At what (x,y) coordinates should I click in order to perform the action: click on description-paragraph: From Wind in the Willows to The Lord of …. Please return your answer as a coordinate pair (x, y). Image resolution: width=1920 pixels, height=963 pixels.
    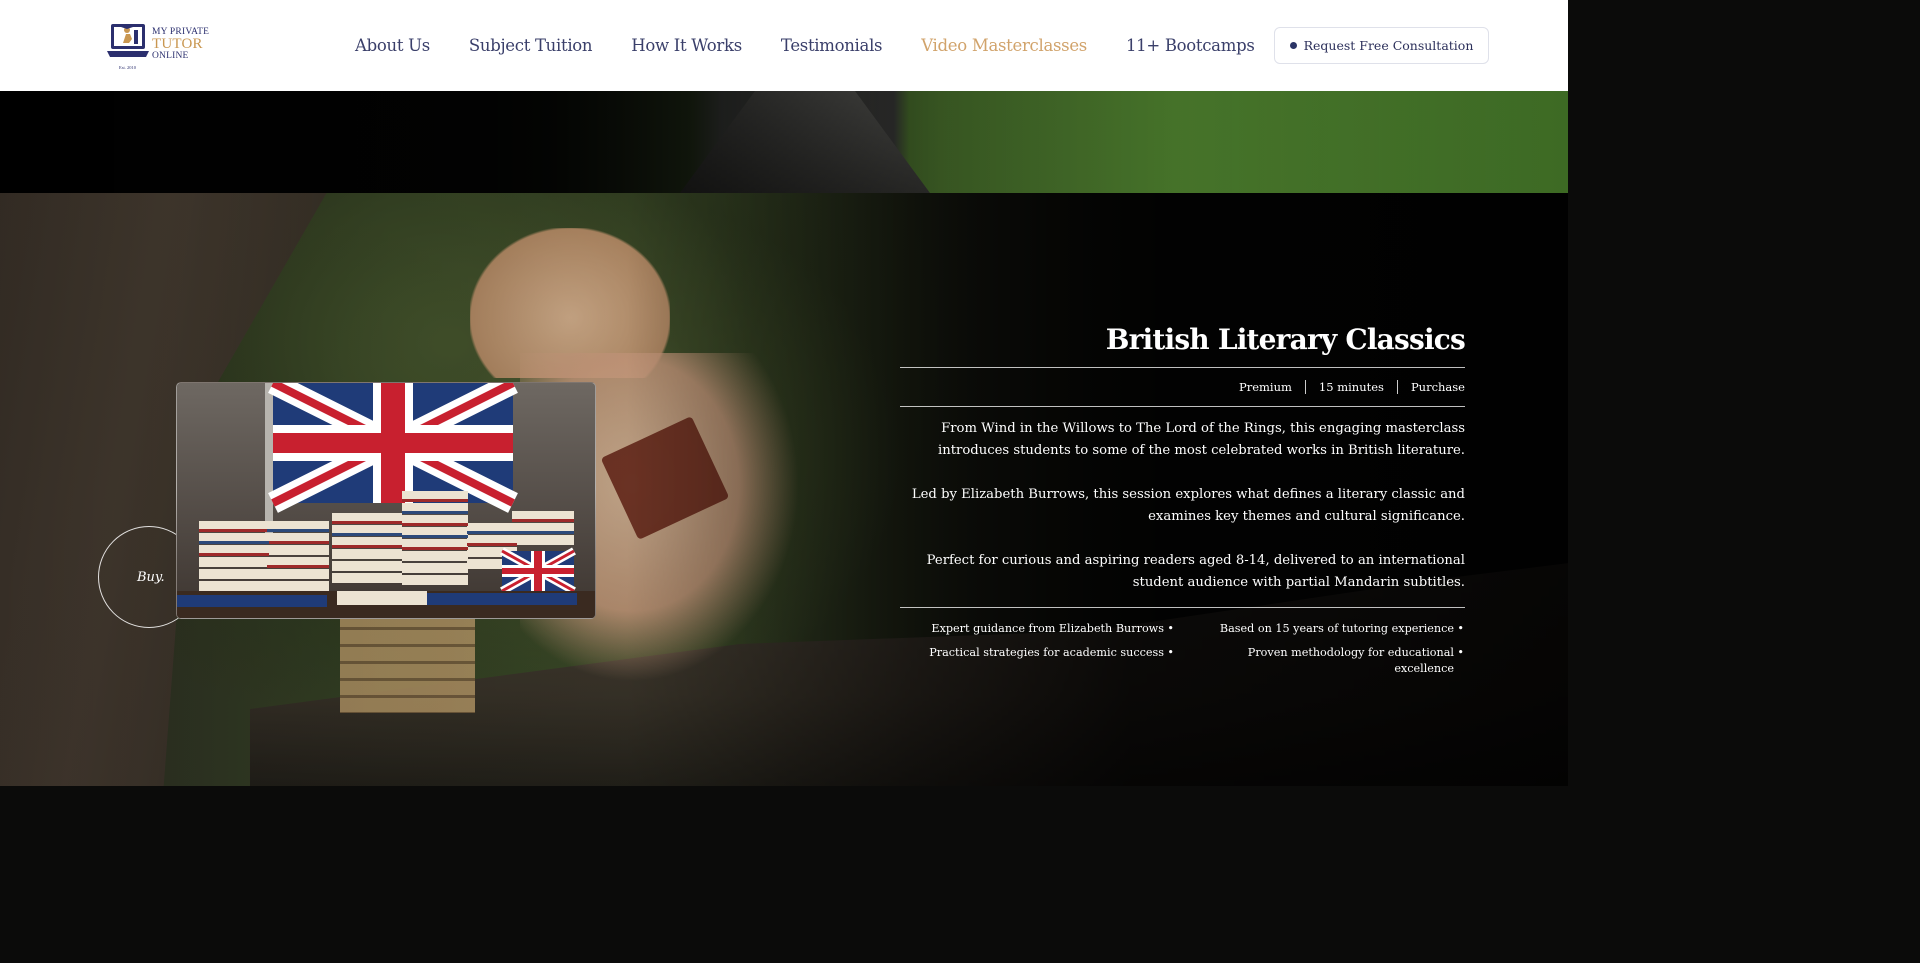
    Looking at the image, I should click on (1201, 439).